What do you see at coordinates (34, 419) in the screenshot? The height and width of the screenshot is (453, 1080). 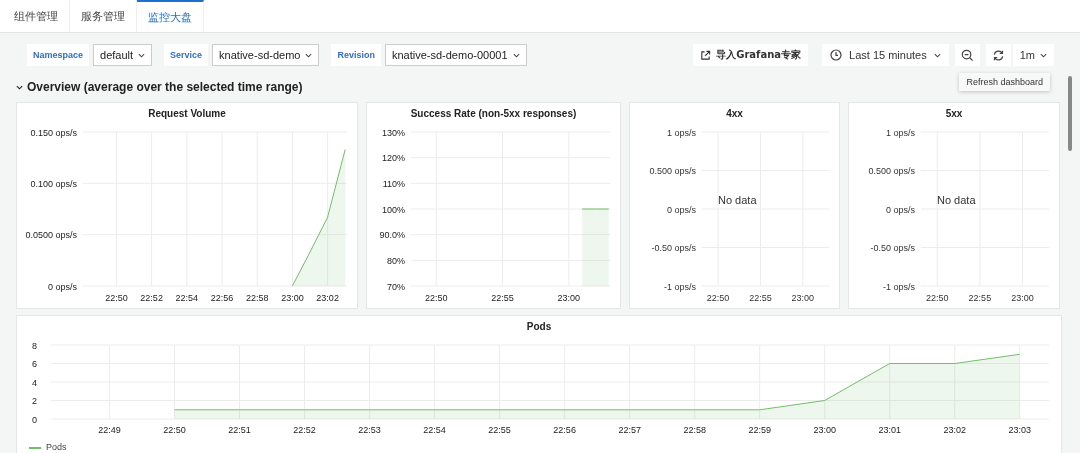 I see `axis-tick-label: 0` at bounding box center [34, 419].